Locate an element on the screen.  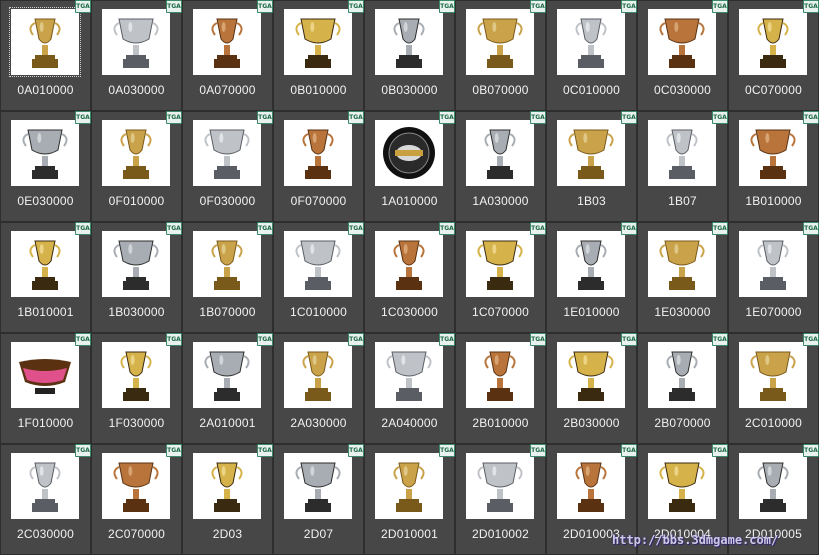
thumbnail-filename: 0B030000 is located at coordinates (409, 90).